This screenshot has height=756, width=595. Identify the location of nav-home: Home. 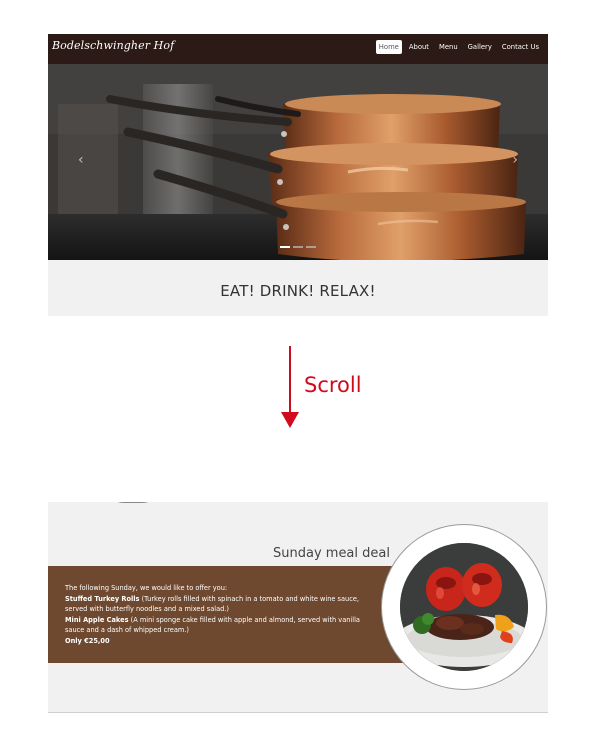
(388, 47).